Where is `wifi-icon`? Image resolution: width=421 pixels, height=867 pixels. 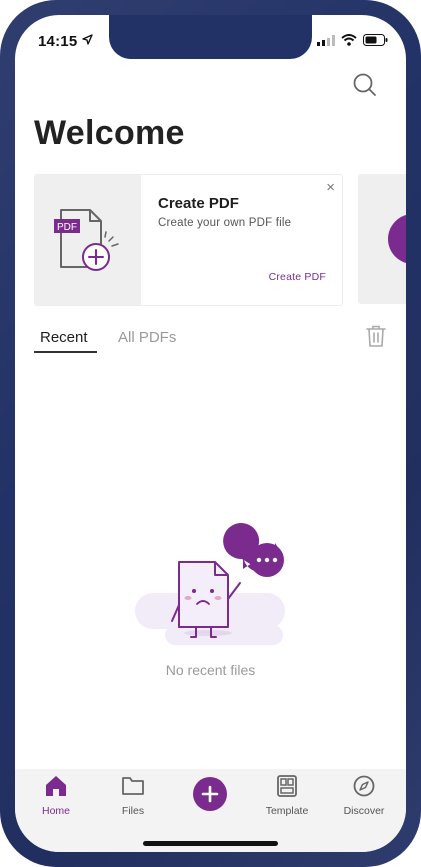
wifi-icon is located at coordinates (349, 40).